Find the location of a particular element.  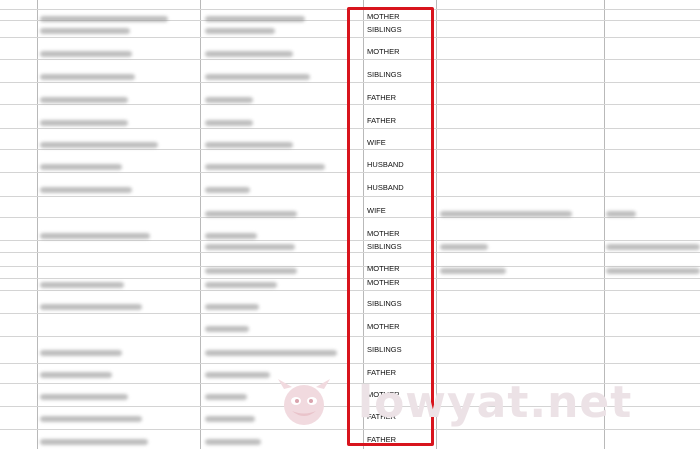

watermark: lowyat.net is located at coordinates (453, 403).